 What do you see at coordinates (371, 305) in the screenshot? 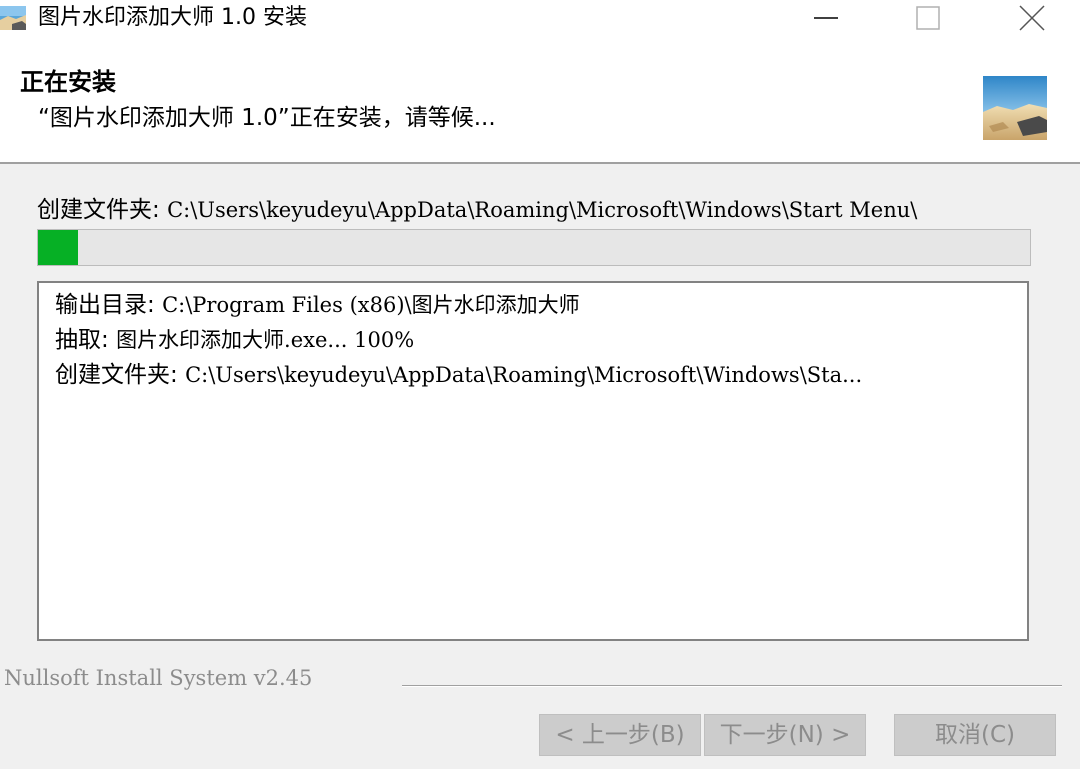
I see `log-line-text: C:\Program Files (x86)\图片水印添加大师` at bounding box center [371, 305].